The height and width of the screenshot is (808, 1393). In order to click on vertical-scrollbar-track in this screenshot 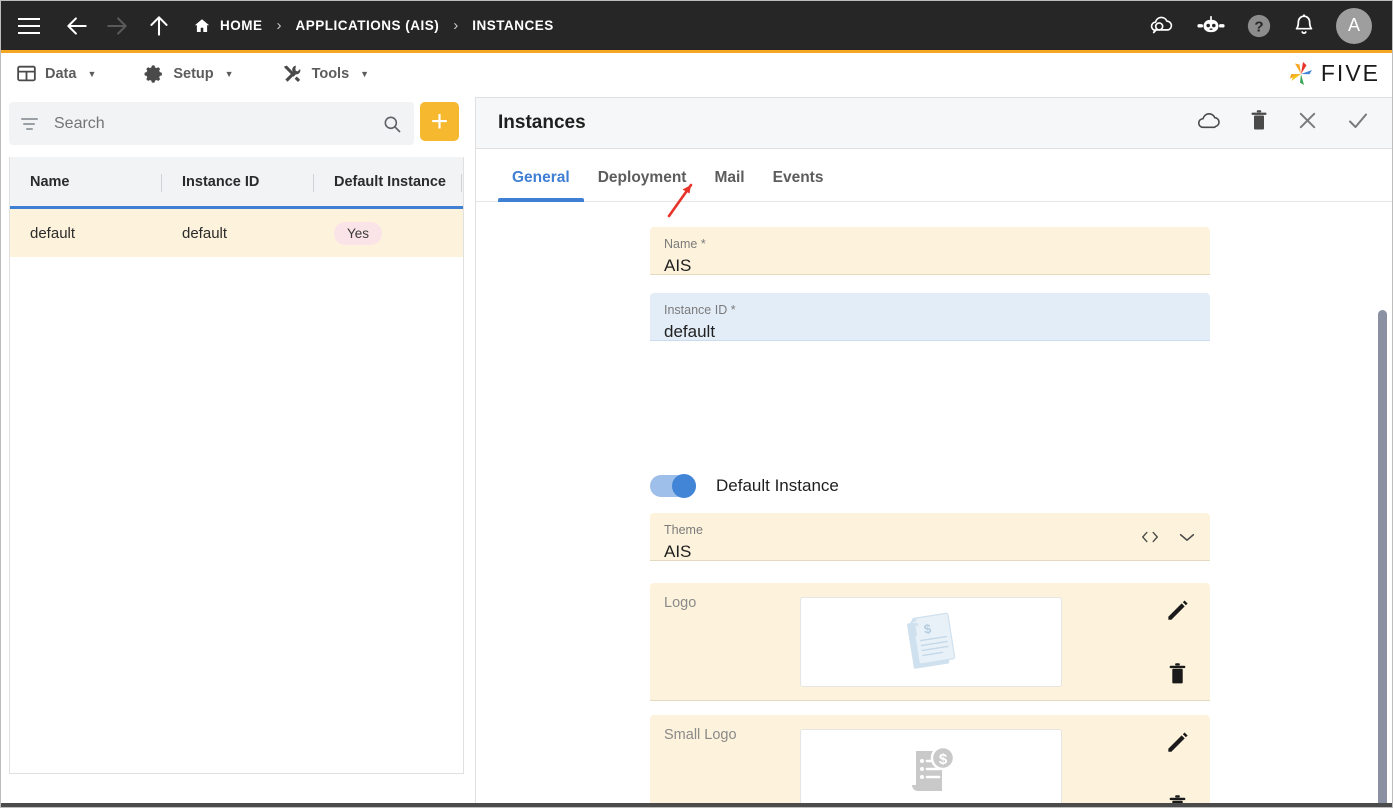, I will do `click(1383, 557)`.